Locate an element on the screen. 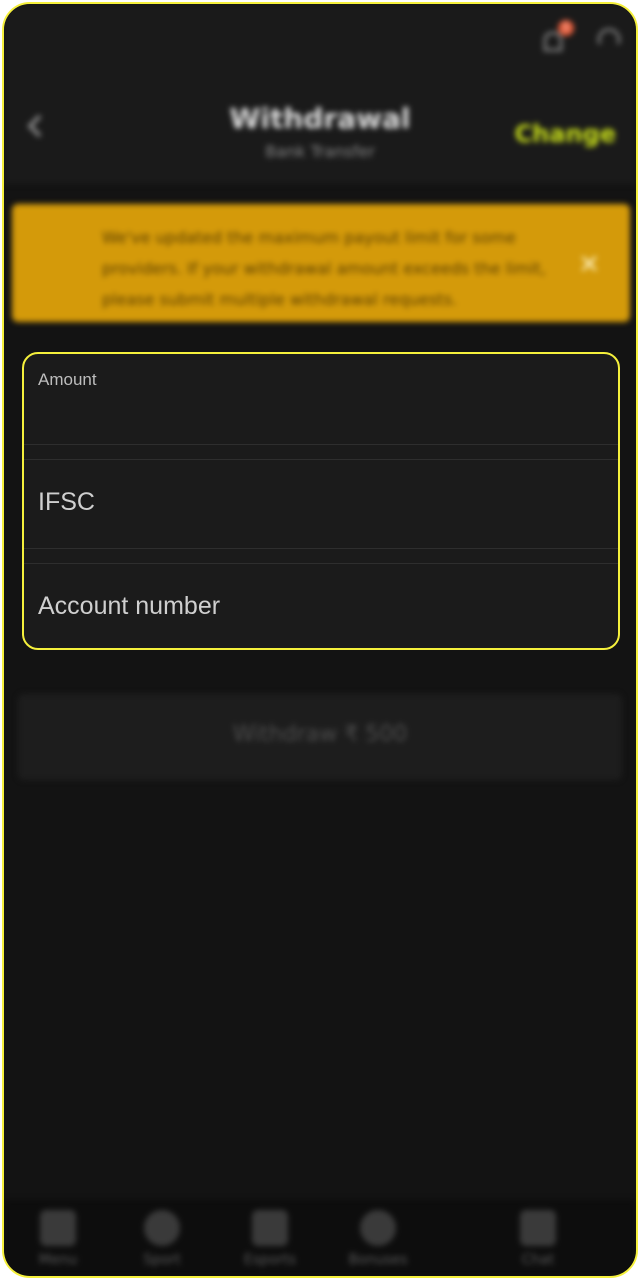 This screenshot has width=640, height=1280. refresh-icon is located at coordinates (609, 43).